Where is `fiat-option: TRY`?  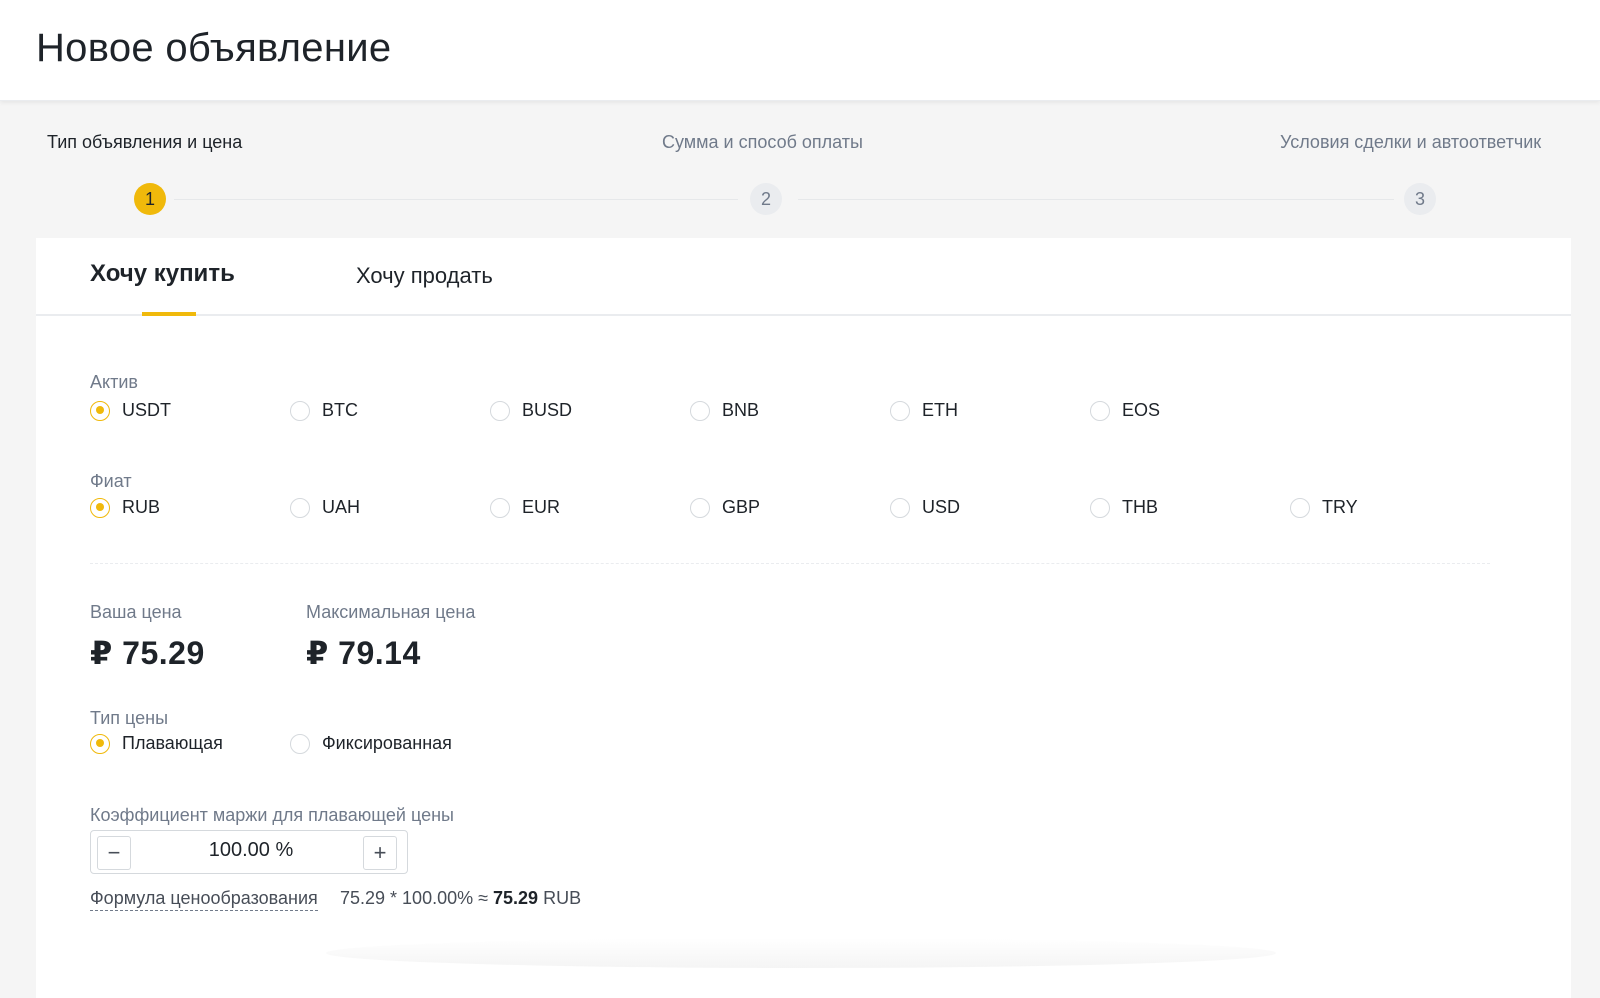
fiat-option: TRY is located at coordinates (1324, 507).